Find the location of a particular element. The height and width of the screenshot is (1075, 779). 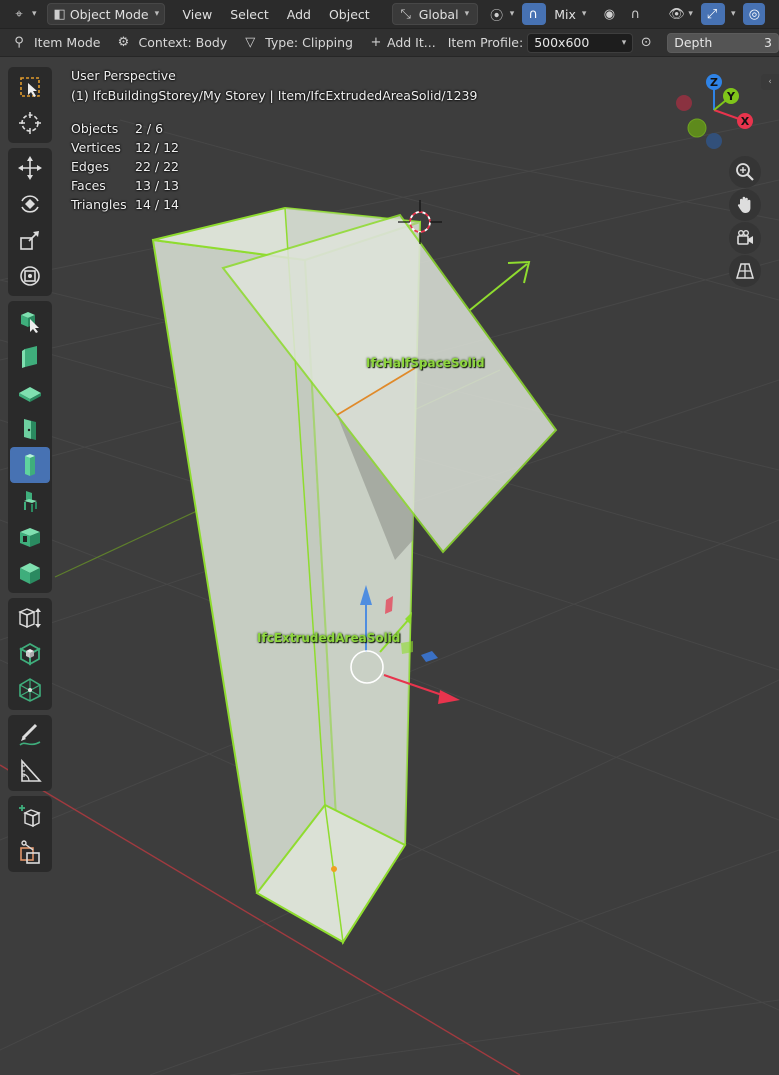

explore-tool is located at coordinates (30, 321).